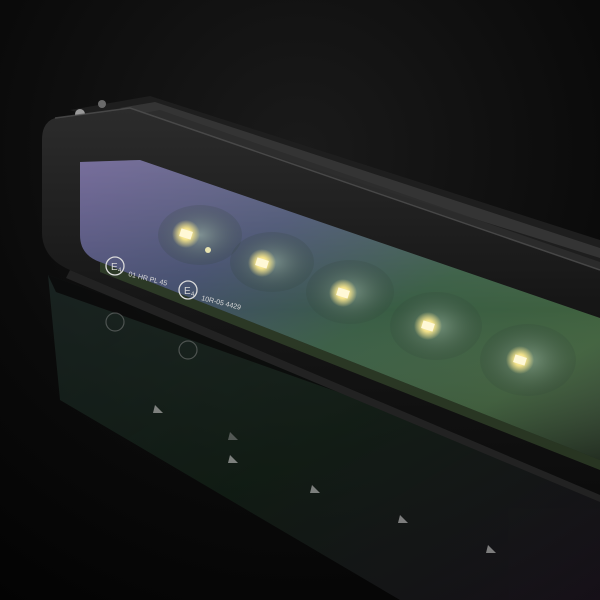 The width and height of the screenshot is (600, 600). What do you see at coordinates (208, 250) in the screenshot?
I see `sensor-dot` at bounding box center [208, 250].